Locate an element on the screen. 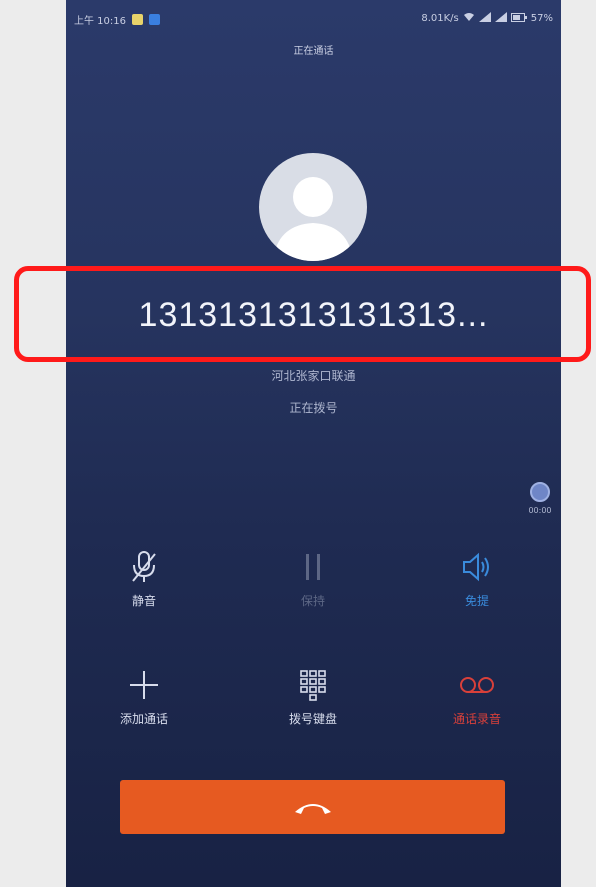 Image resolution: width=596 pixels, height=887 pixels. mute-button: 静音 is located at coordinates (144, 579).